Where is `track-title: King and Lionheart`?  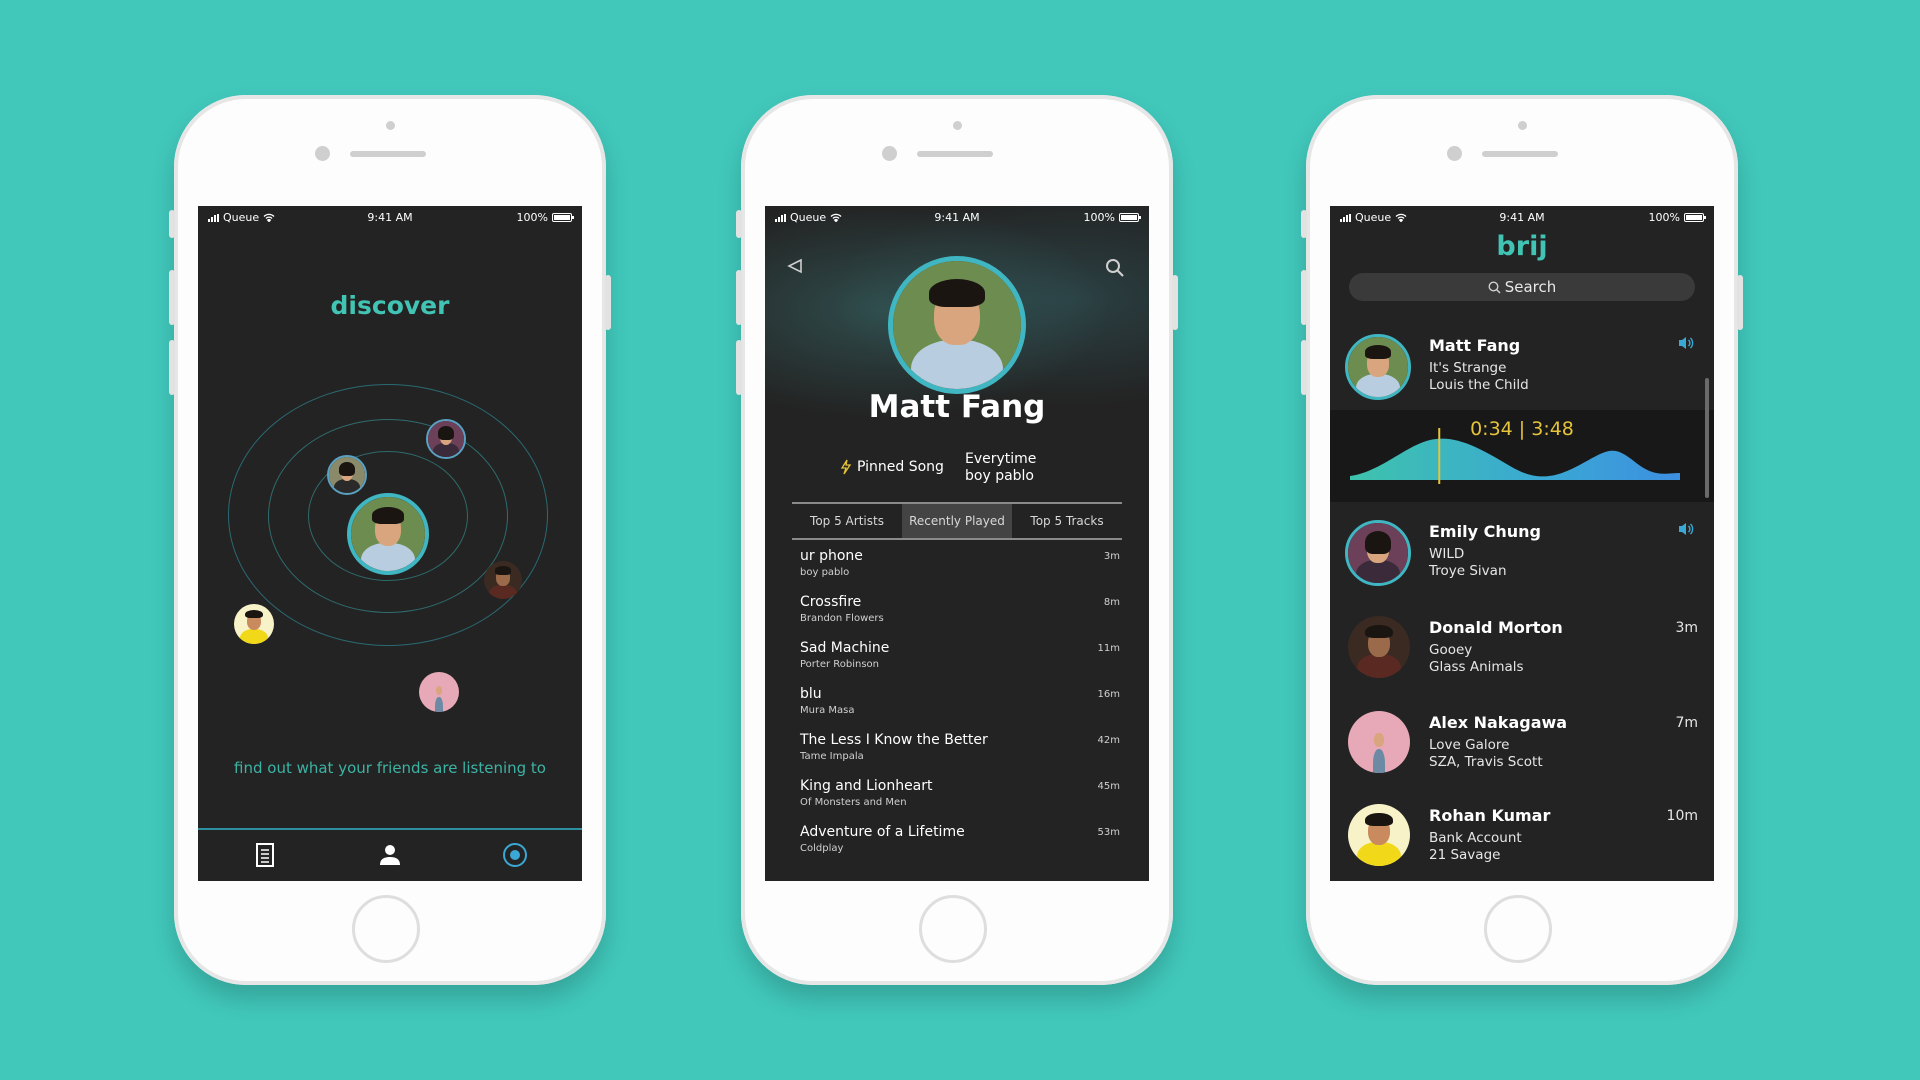
track-title: King and Lionheart is located at coordinates (866, 786).